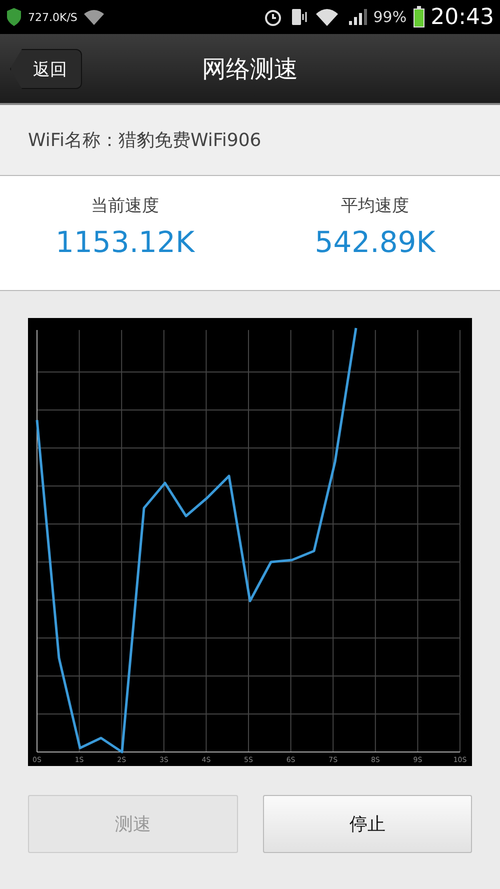 The height and width of the screenshot is (889, 500). I want to click on battery-percent: 99%, so click(390, 17).